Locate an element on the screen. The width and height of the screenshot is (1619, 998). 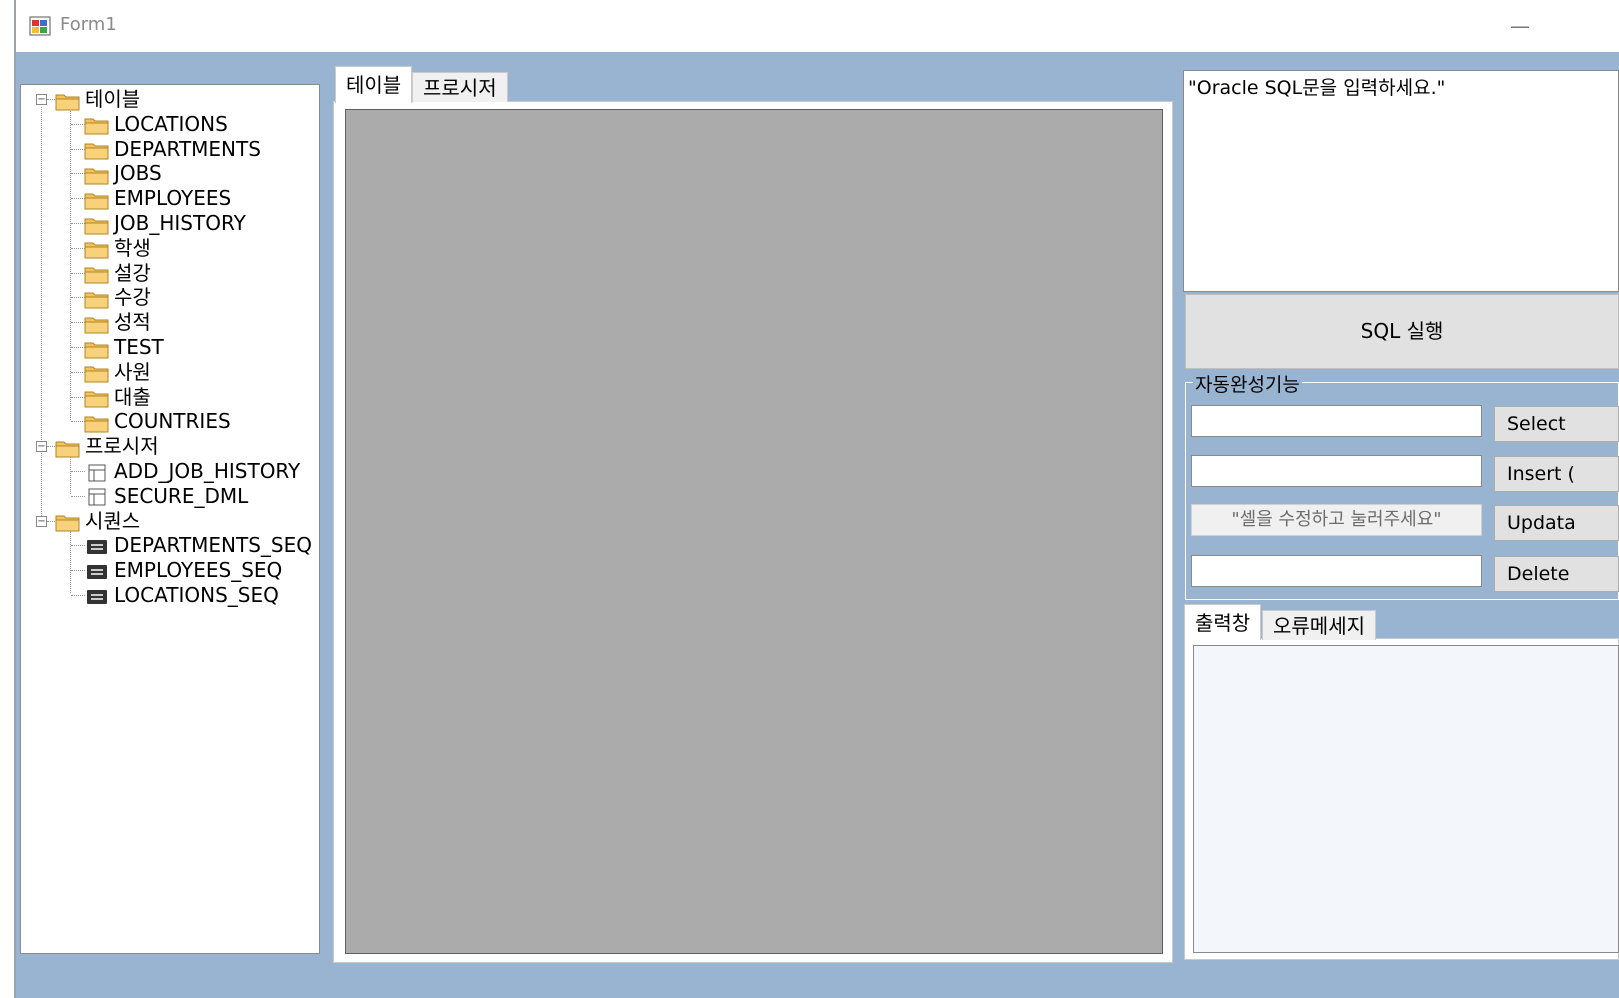
tree-node-label: 프로시저 is located at coordinates (122, 446).